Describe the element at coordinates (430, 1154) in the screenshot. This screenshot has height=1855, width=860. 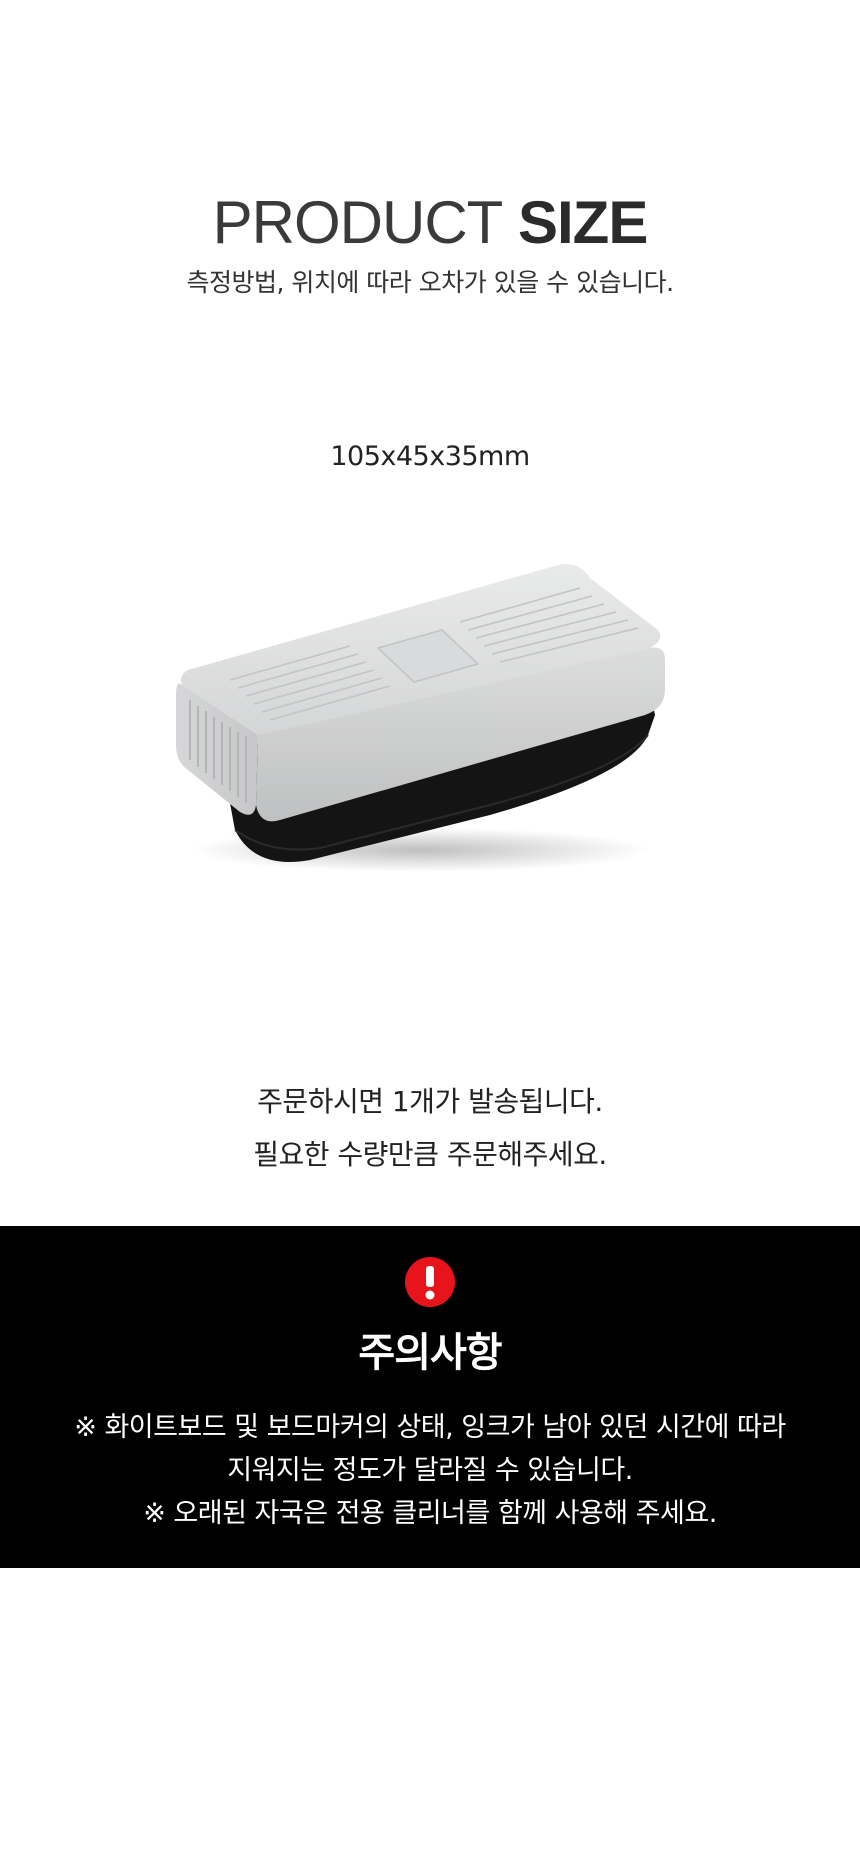
I see `order-note-line-2: 필요한 수량만큼 주문해주세요.` at that location.